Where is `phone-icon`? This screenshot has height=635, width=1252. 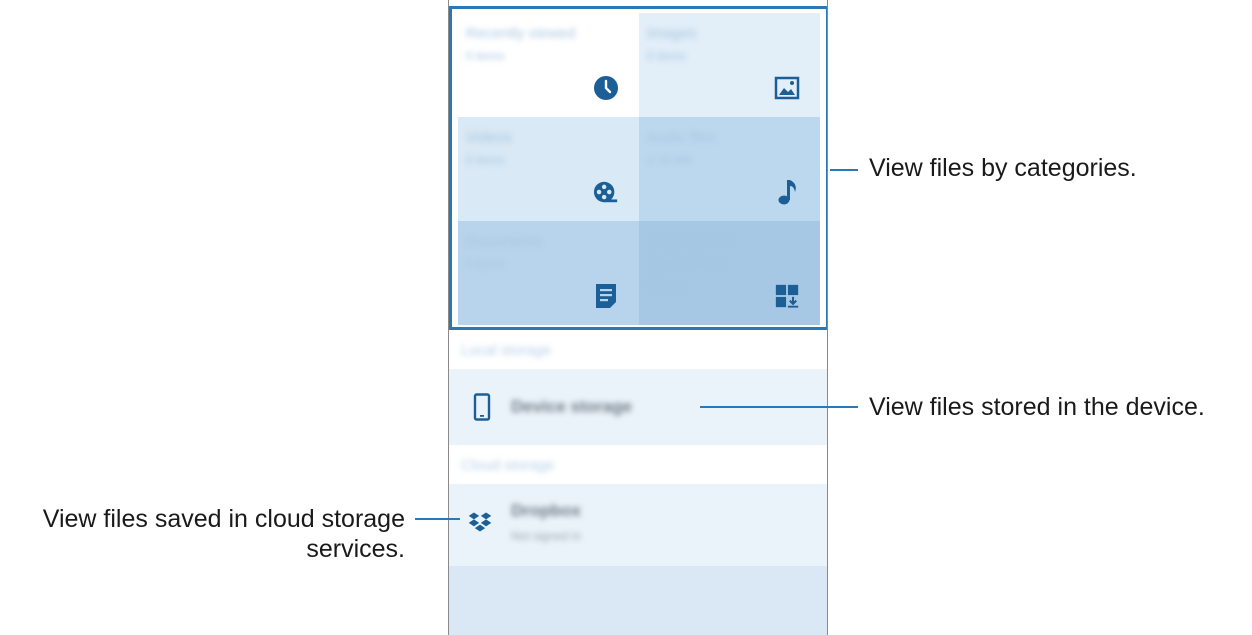
phone-icon is located at coordinates (482, 407).